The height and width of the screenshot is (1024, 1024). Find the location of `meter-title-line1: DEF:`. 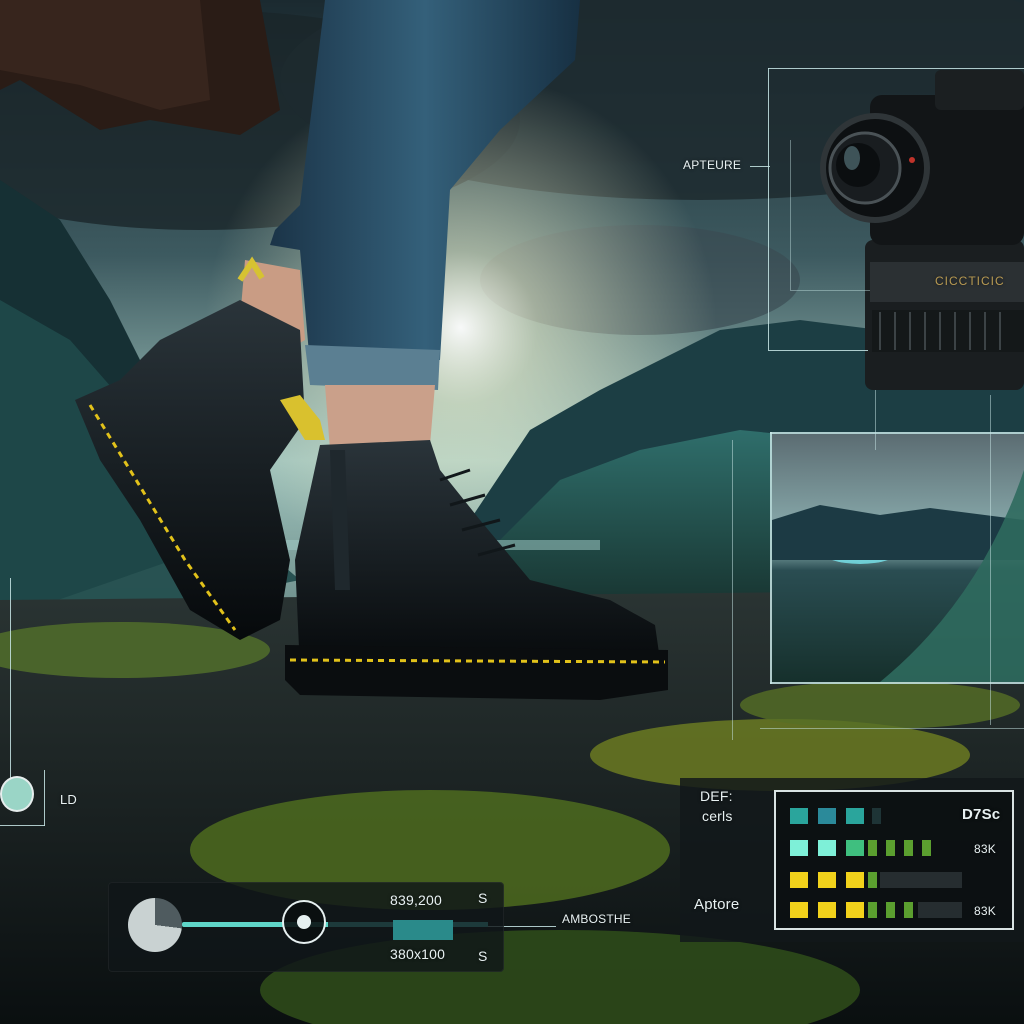

meter-title-line1: DEF: is located at coordinates (716, 796).